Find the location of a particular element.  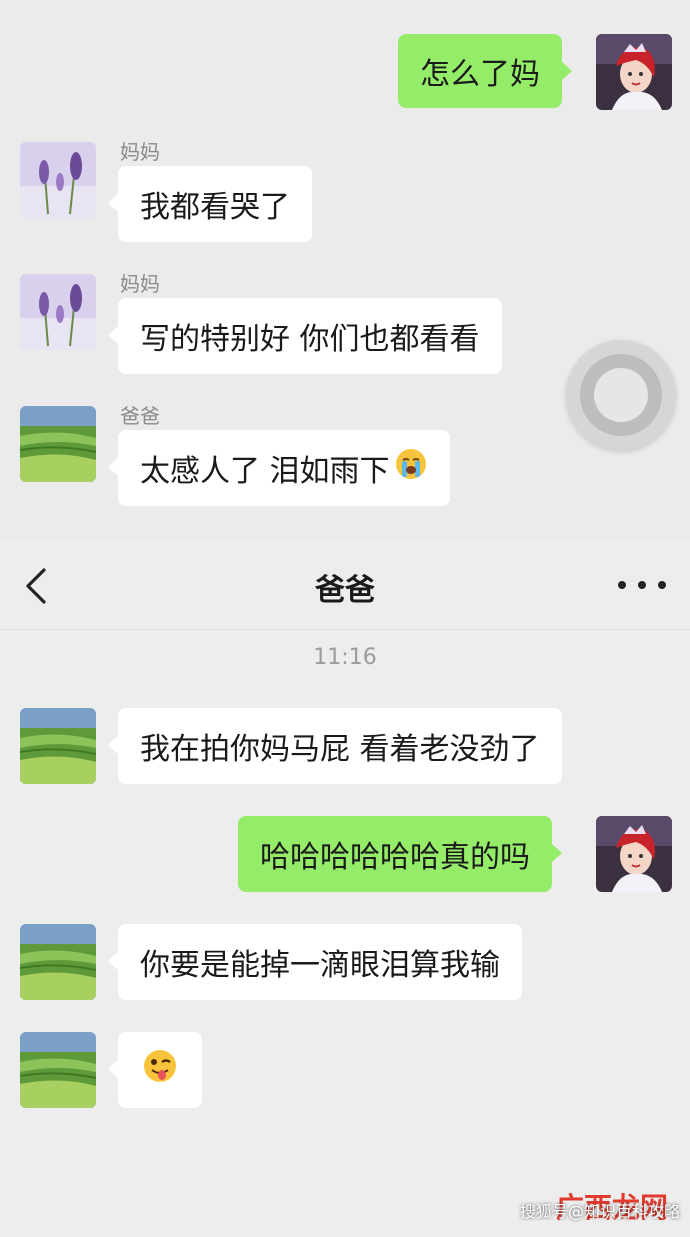

message-text: 我在拍你妈马屁 看着老没劲了 is located at coordinates (340, 749).